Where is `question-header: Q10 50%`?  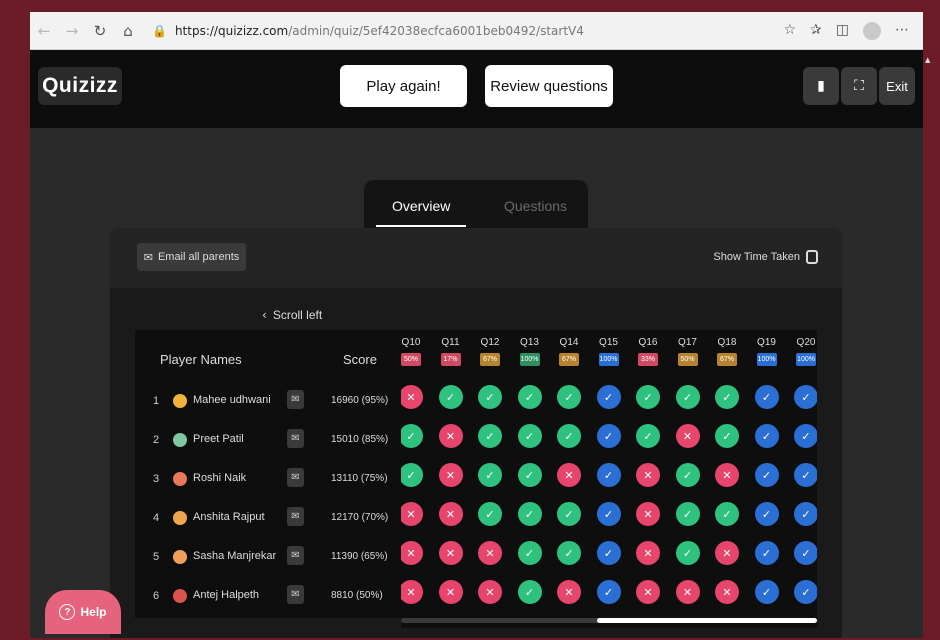
question-header: Q10 50% is located at coordinates (414, 351).